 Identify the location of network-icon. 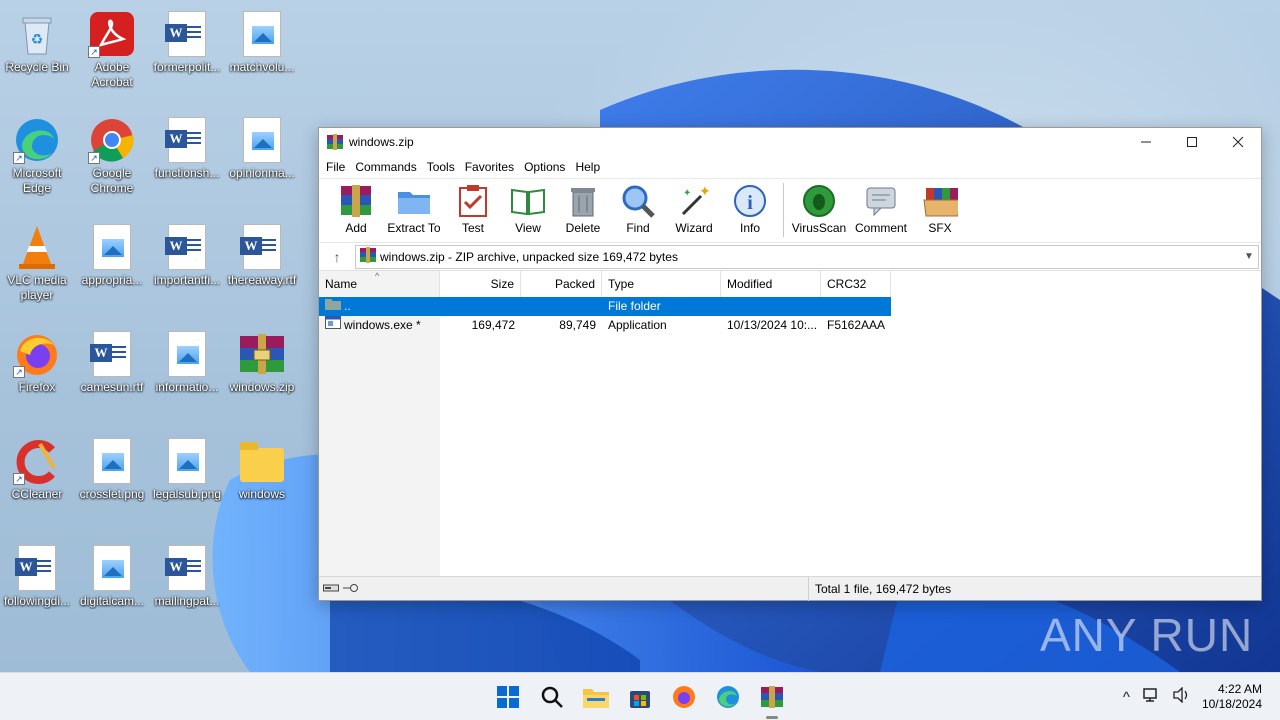
(1151, 697).